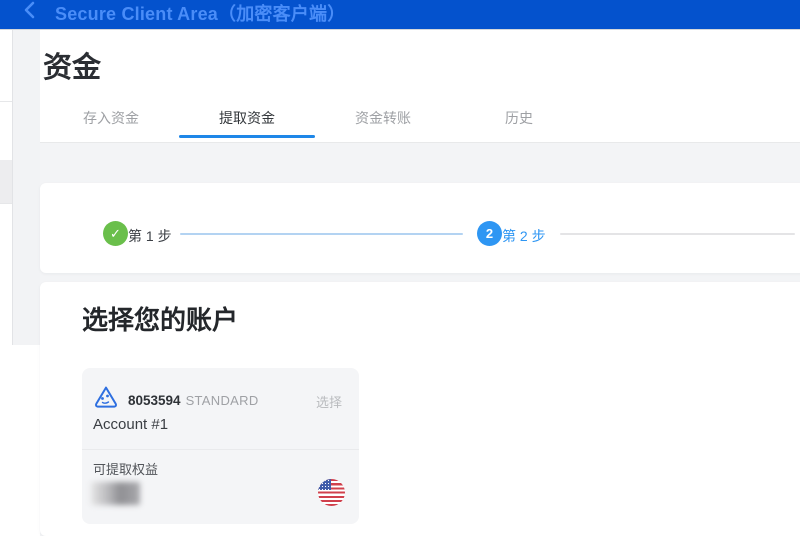 The image size is (800, 536). I want to click on step-connector-pending, so click(677, 234).